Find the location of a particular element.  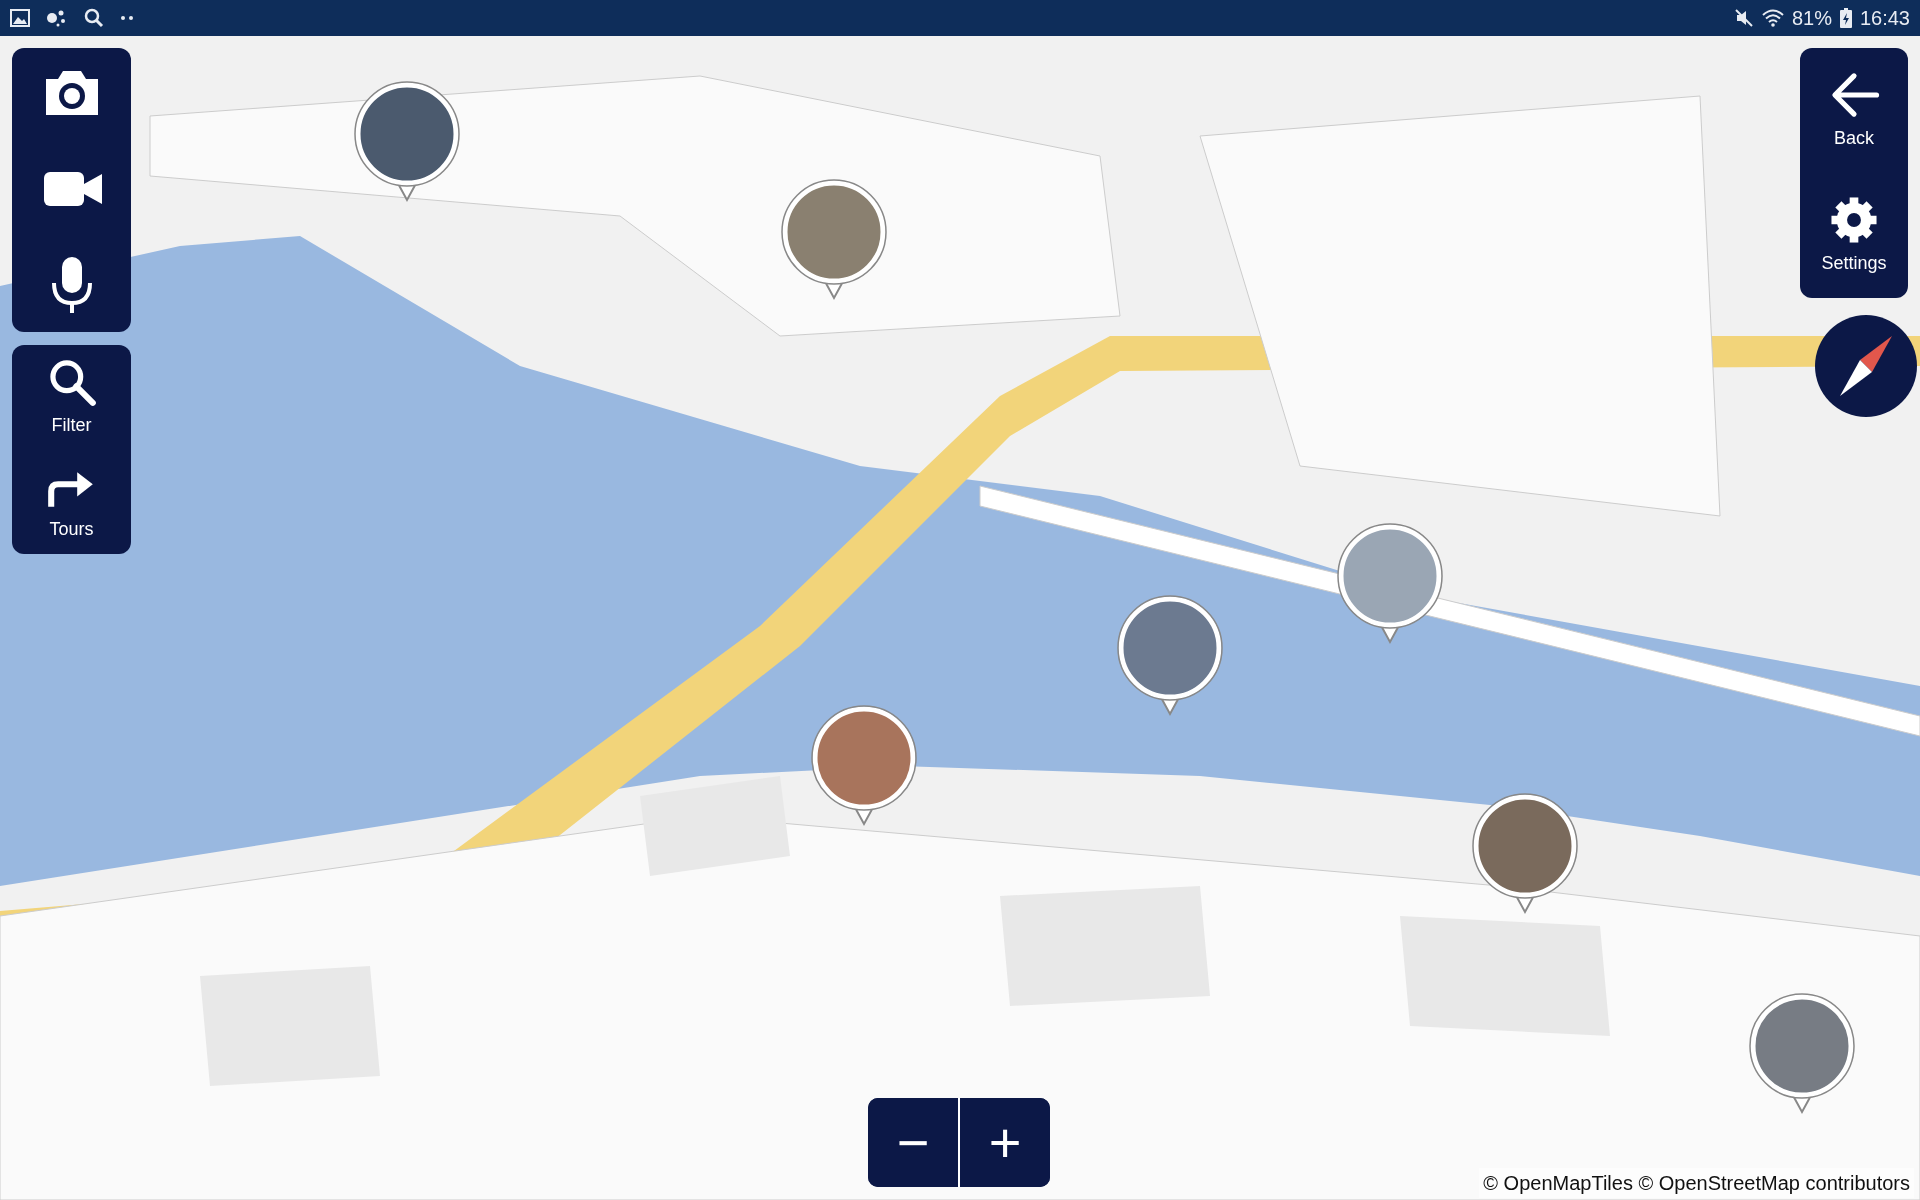

mute-icon is located at coordinates (1743, 18).